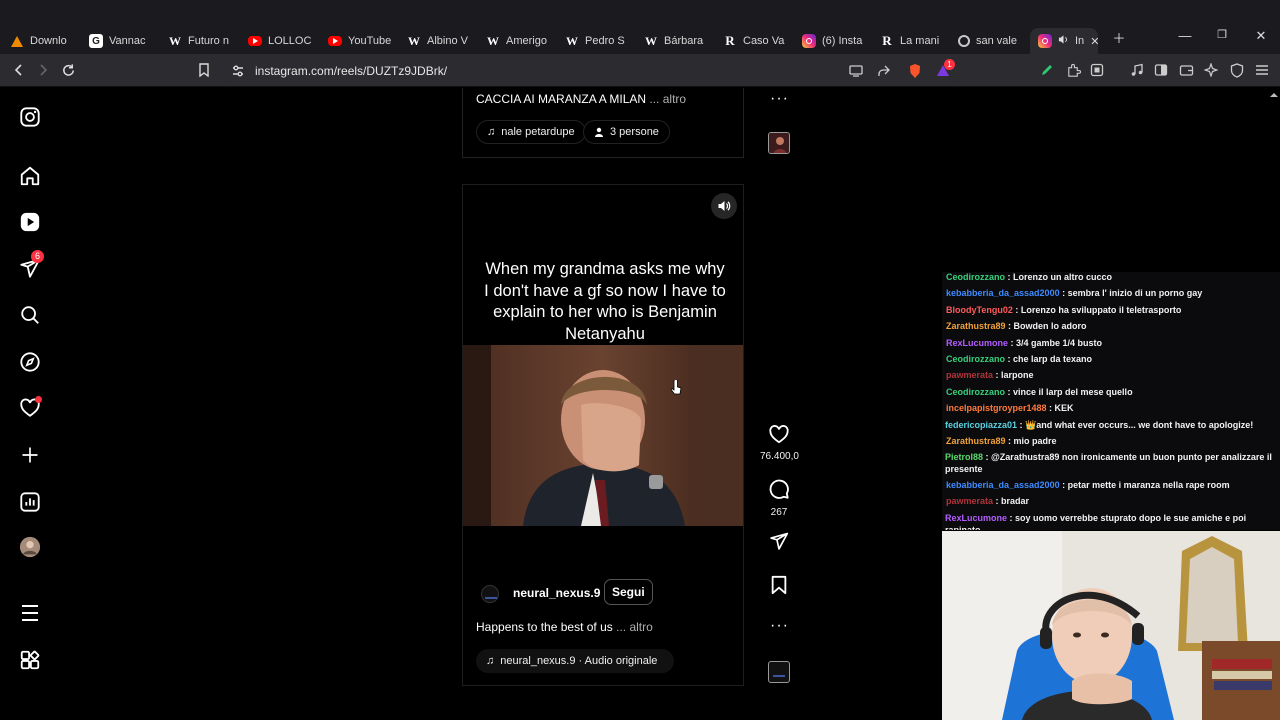  What do you see at coordinates (970, 501) in the screenshot?
I see `chat-username: pawmerata` at bounding box center [970, 501].